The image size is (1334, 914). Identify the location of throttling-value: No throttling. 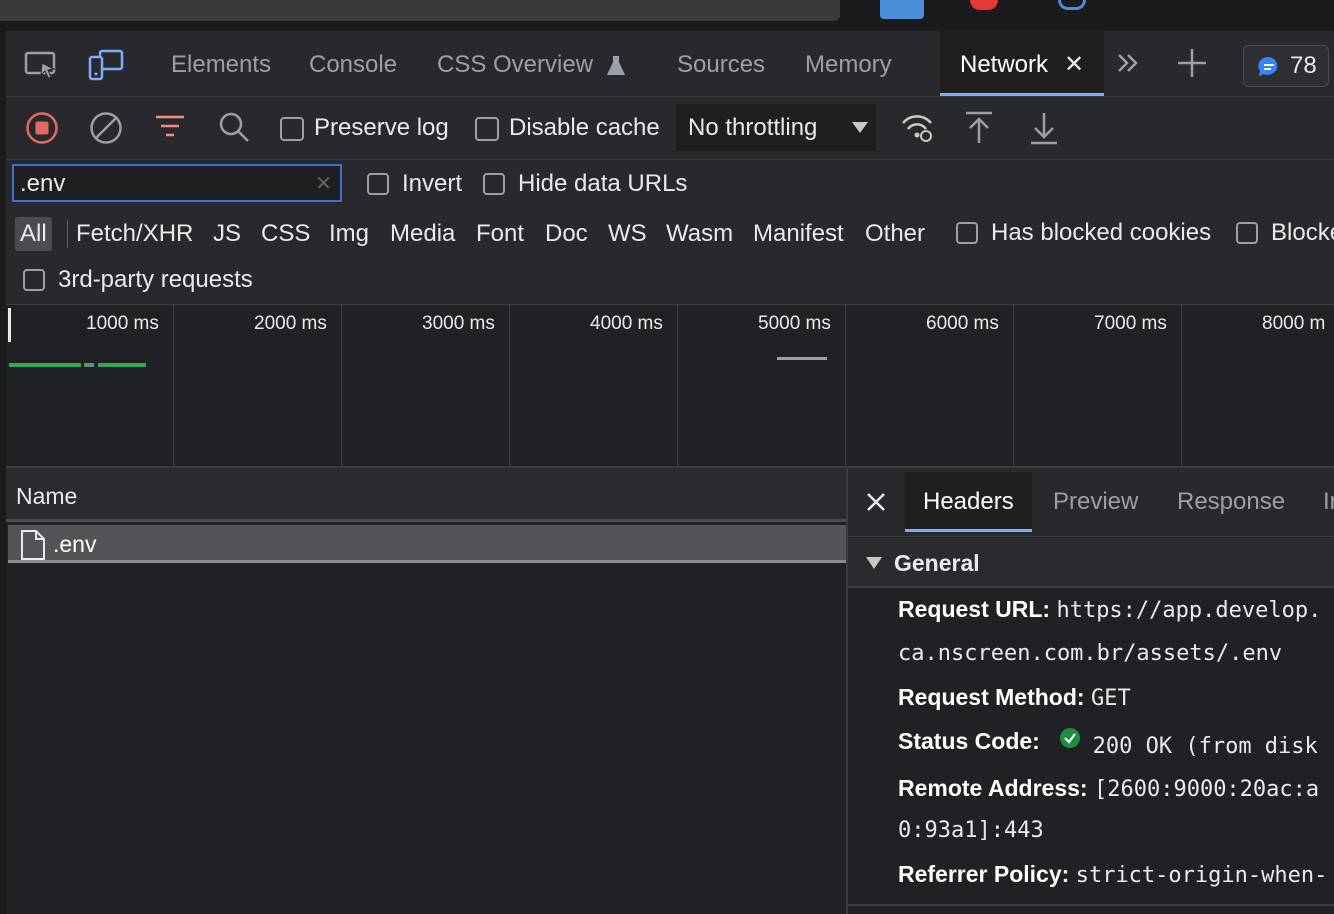
(753, 127).